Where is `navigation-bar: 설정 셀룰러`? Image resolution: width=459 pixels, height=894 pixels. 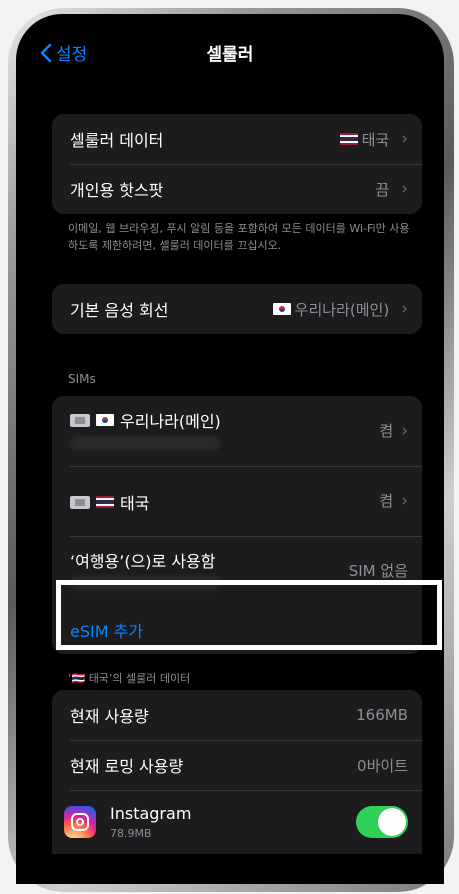 navigation-bar: 설정 셀룰러 is located at coordinates (230, 56).